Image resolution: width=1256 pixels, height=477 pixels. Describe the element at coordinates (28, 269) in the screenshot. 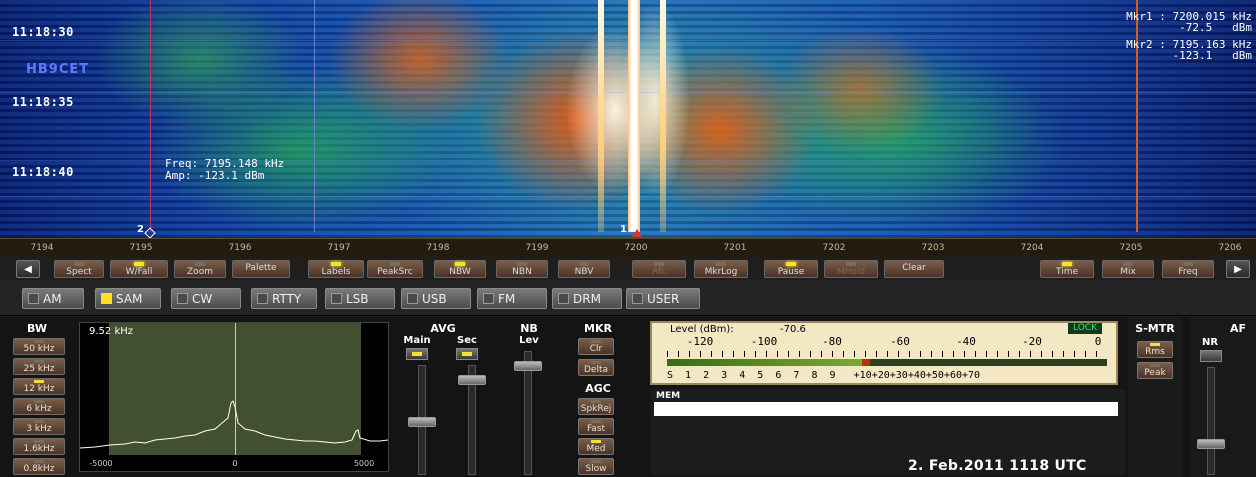

I see `scroll-left-button: ◀` at that location.